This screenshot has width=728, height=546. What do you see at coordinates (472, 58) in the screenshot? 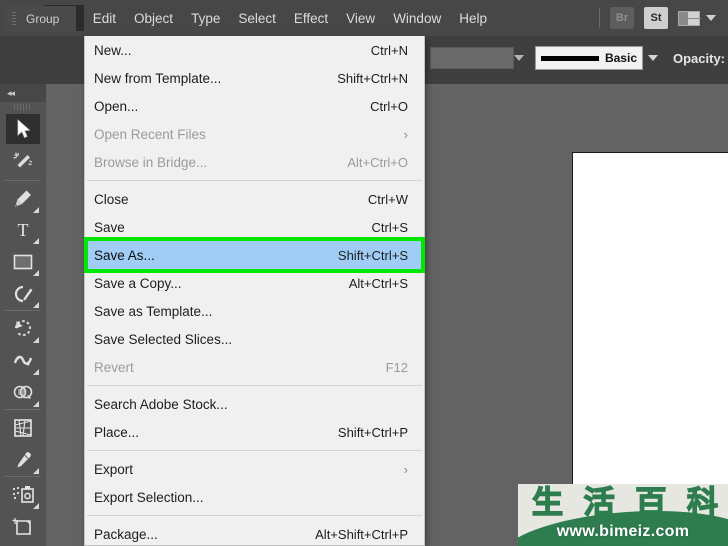
I see `style-dropdown` at bounding box center [472, 58].